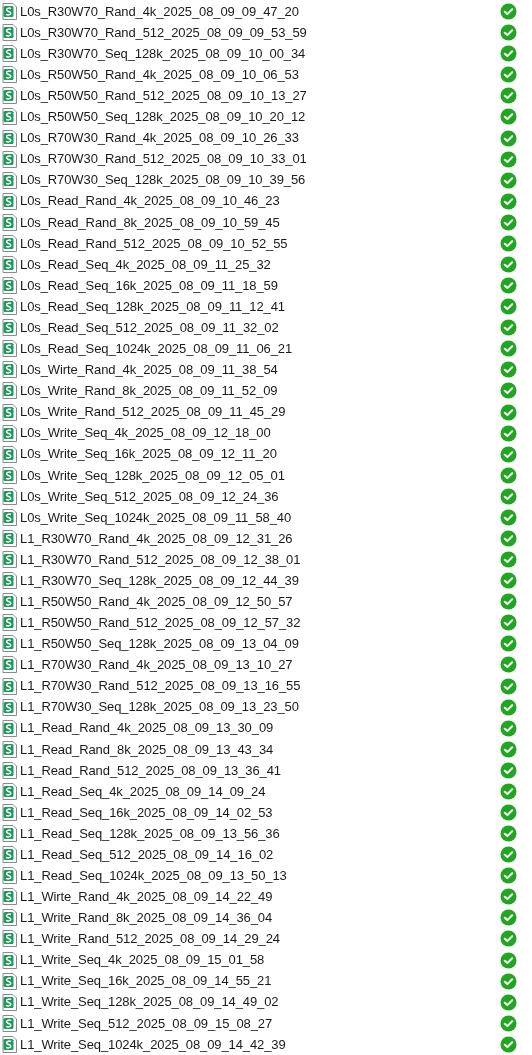 This screenshot has width=532, height=1055. What do you see at coordinates (149, 1002) in the screenshot?
I see `file-name: L1_Write_Seq_128k_2025_08_09_14_49_02` at bounding box center [149, 1002].